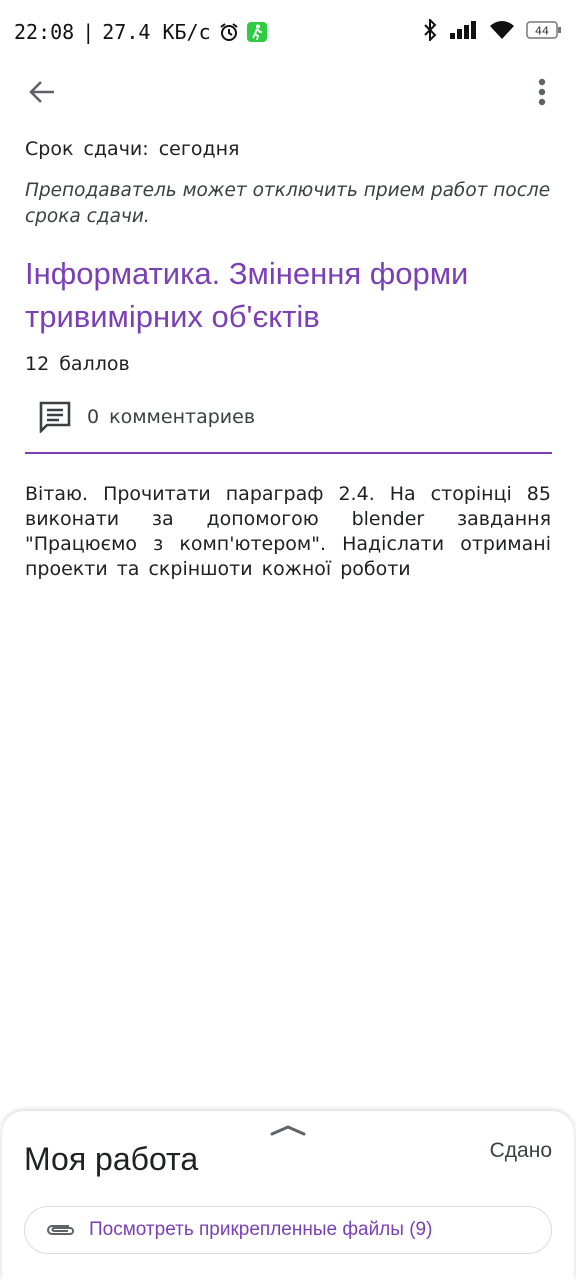  What do you see at coordinates (60, 1230) in the screenshot?
I see `attachment-icon` at bounding box center [60, 1230].